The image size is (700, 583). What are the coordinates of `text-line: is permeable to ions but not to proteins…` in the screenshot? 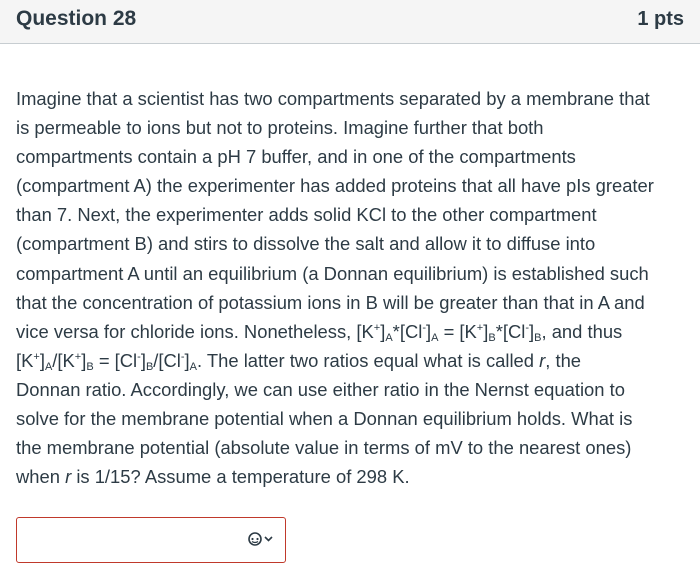 It's located at (280, 128).